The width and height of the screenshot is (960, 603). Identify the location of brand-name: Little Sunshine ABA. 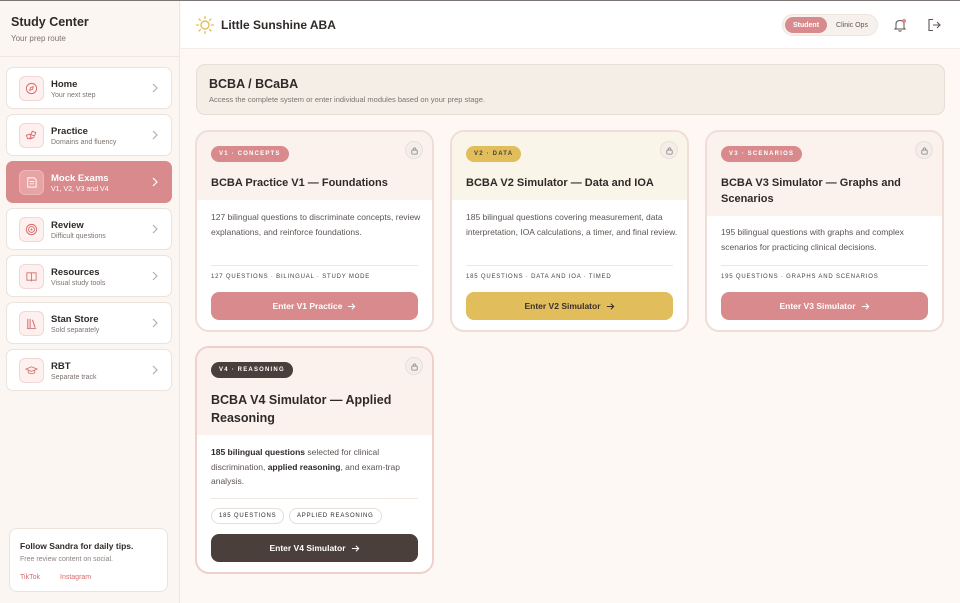
(278, 25).